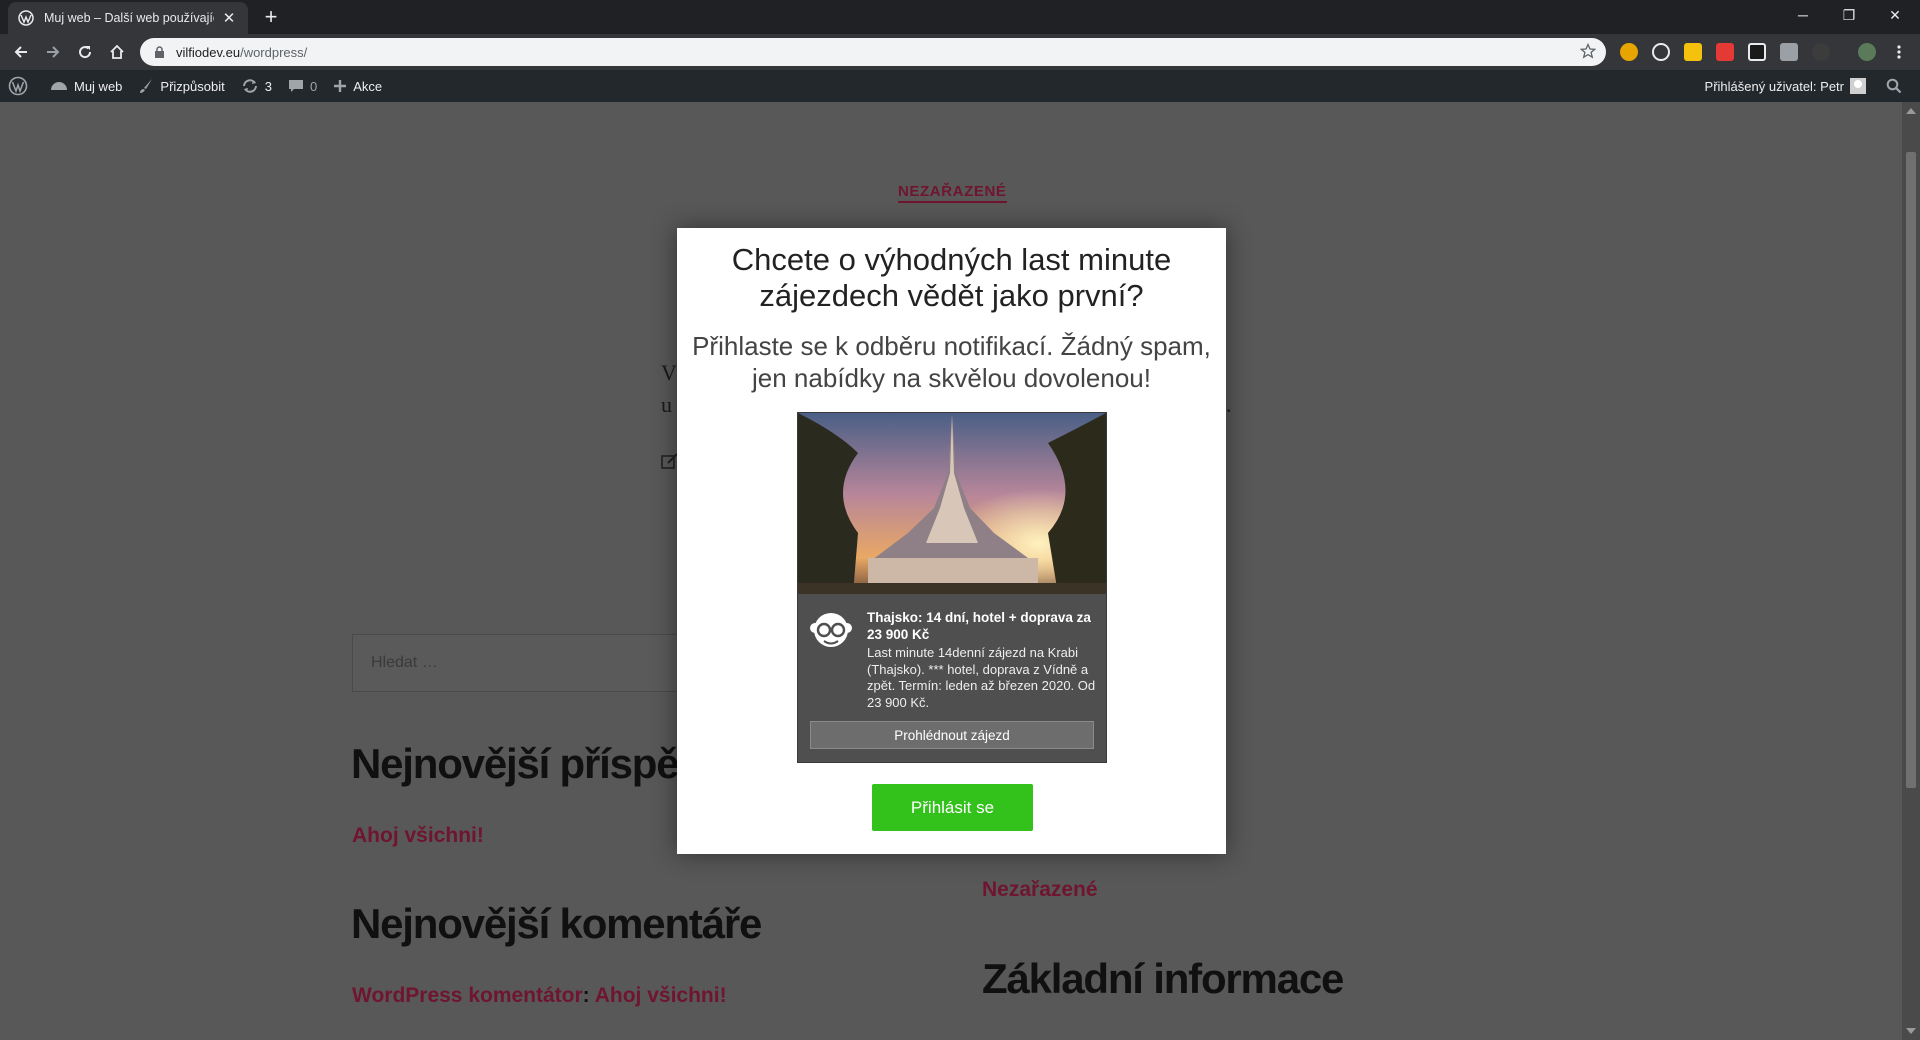 This screenshot has height=1040, width=1920. I want to click on site-name-label: Muj web, so click(98, 86).